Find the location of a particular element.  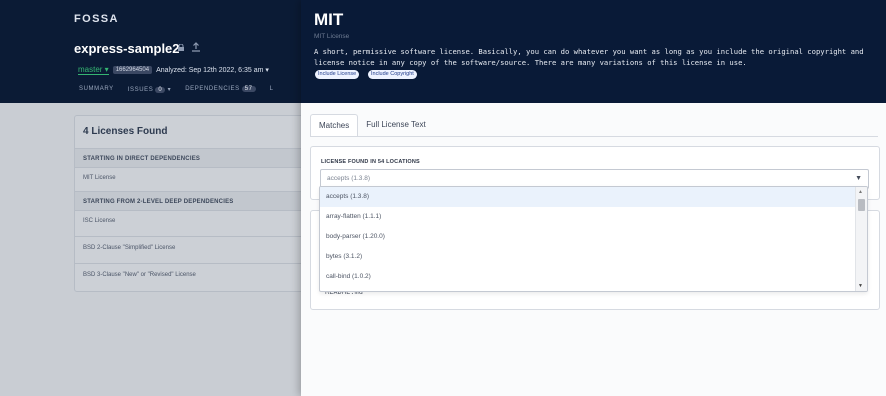

tag-include-license: Include License is located at coordinates (337, 74).